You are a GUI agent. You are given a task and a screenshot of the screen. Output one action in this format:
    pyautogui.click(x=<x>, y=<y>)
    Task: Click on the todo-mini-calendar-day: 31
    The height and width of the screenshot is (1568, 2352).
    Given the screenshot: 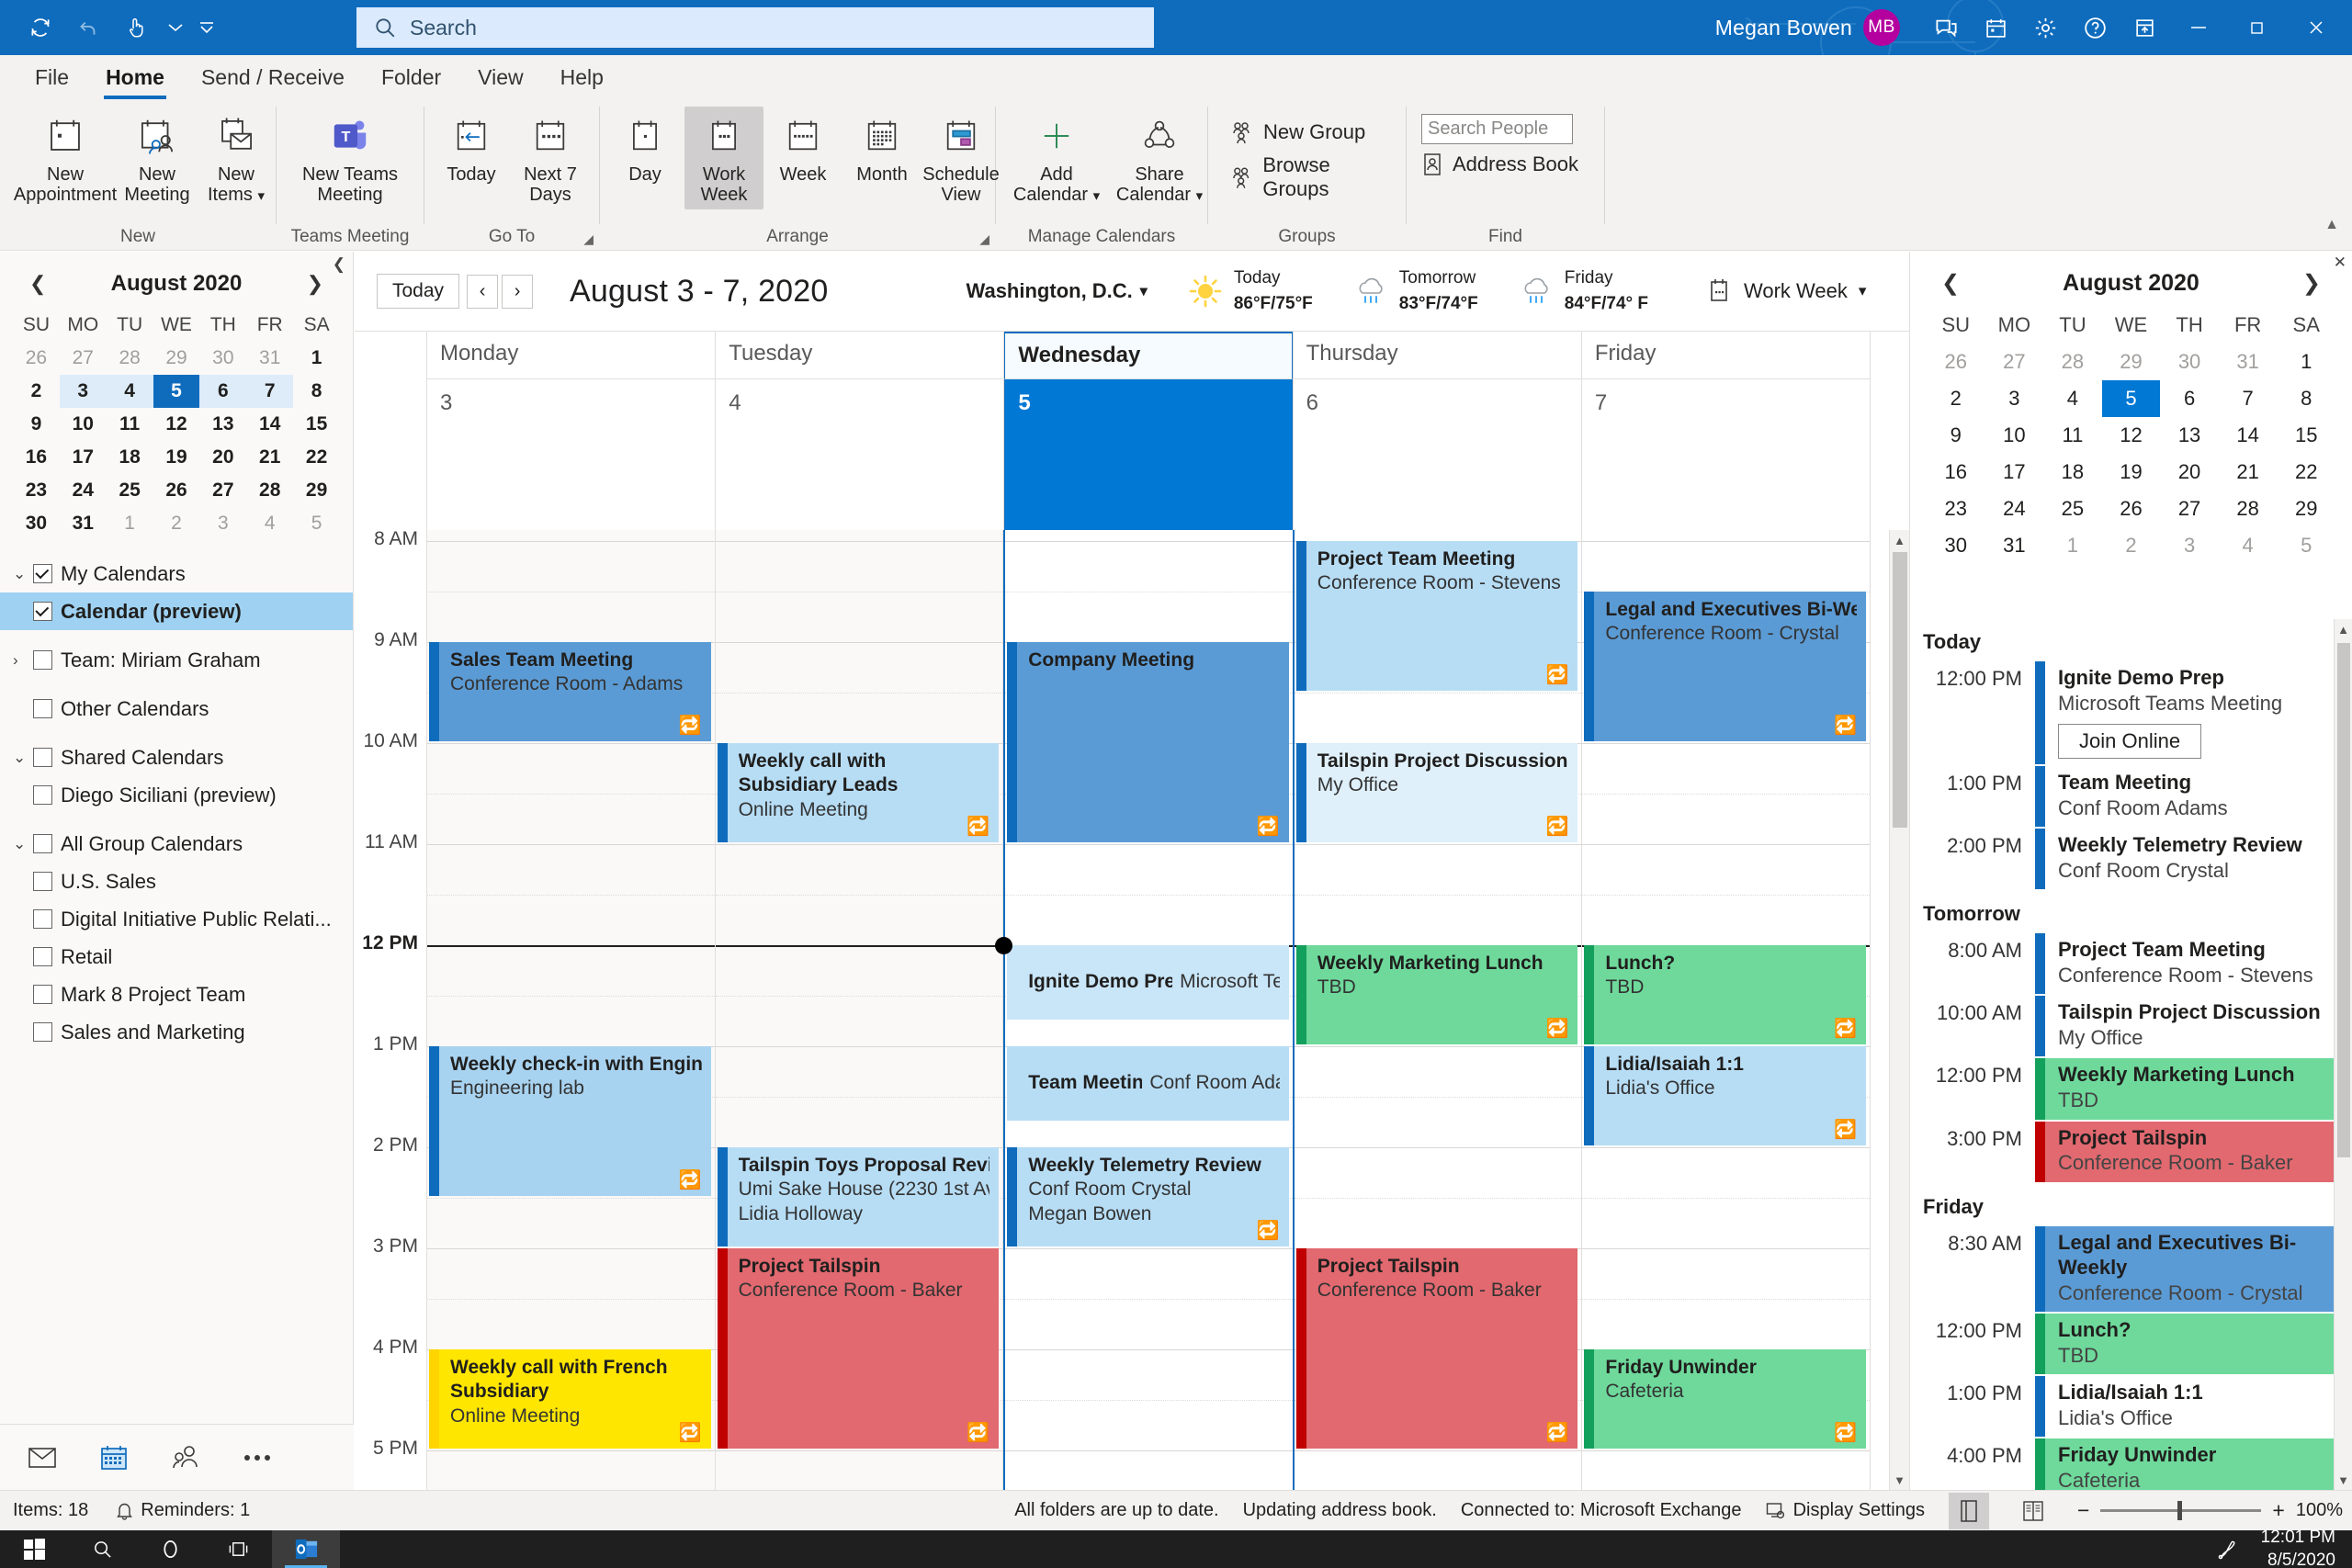 What is the action you would take?
    pyautogui.click(x=2015, y=545)
    